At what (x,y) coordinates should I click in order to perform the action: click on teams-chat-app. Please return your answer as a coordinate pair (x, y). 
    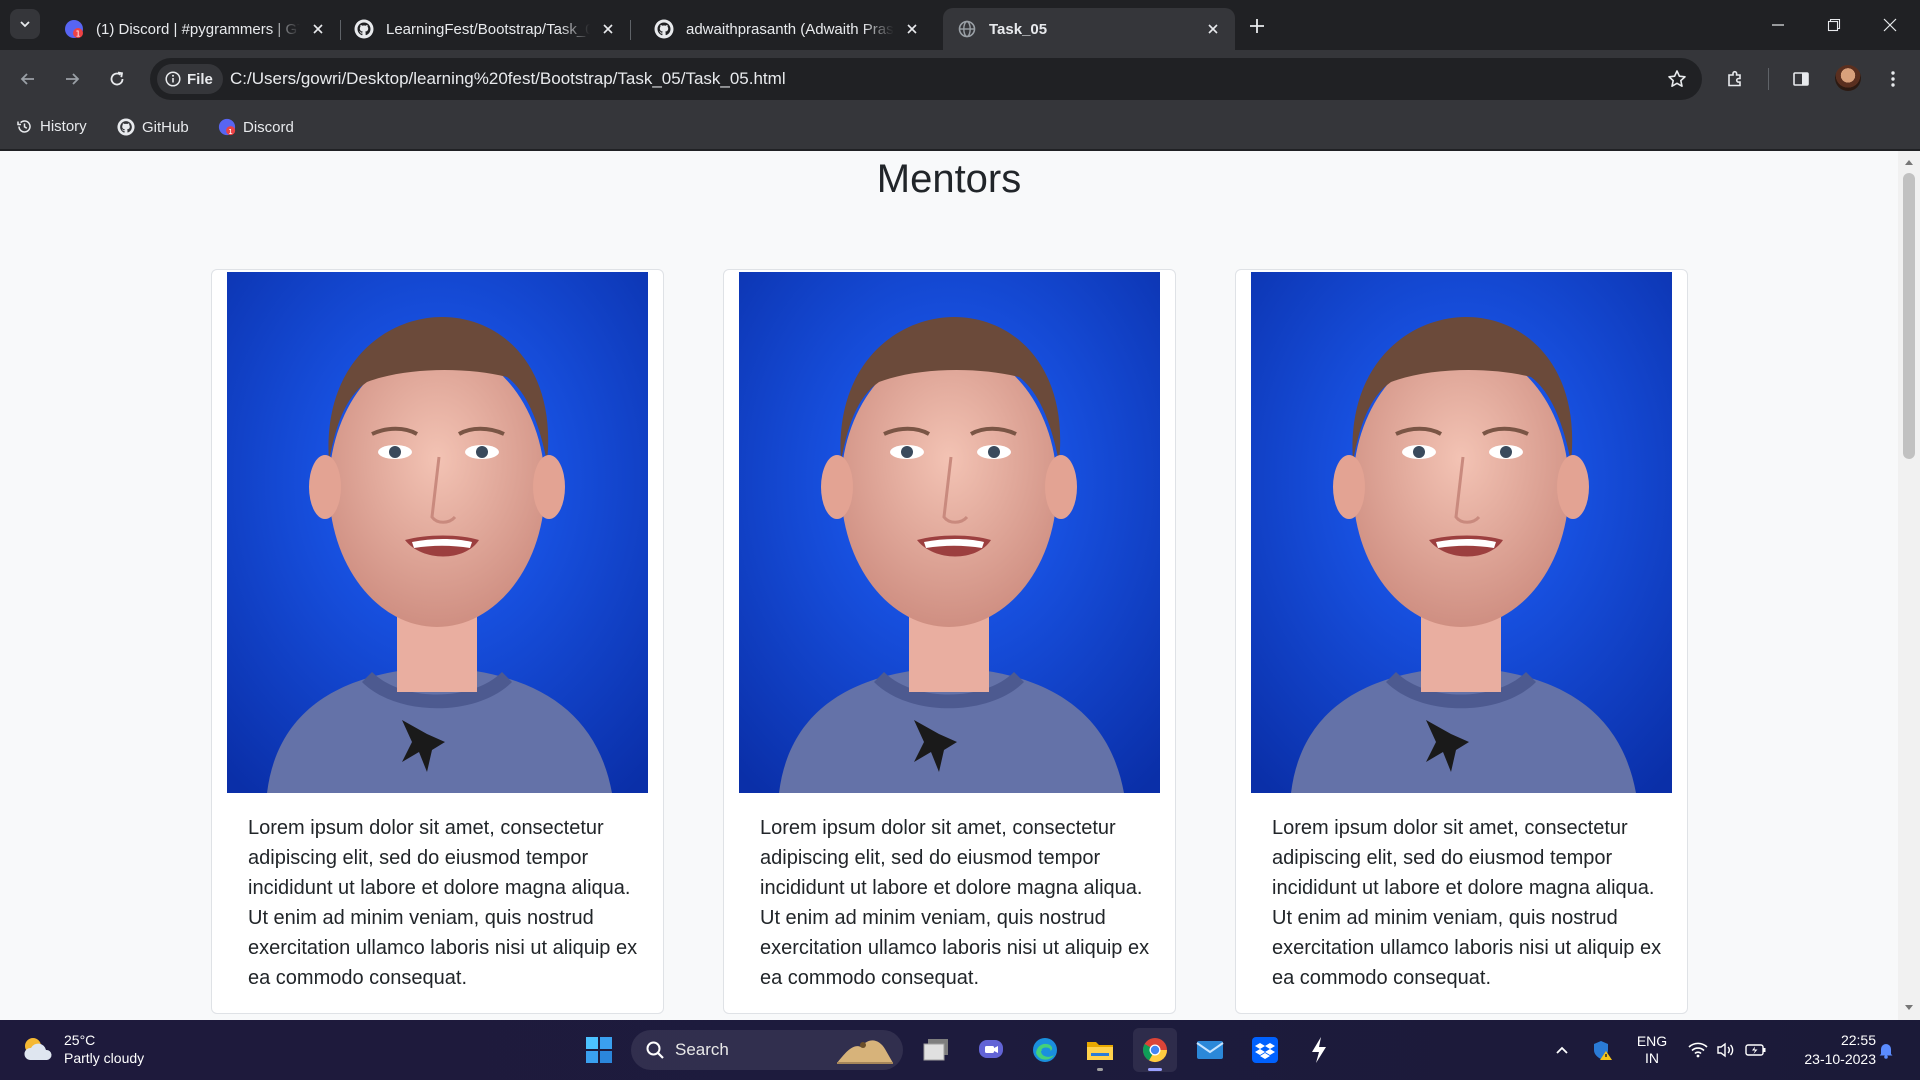
    Looking at the image, I should click on (991, 1050).